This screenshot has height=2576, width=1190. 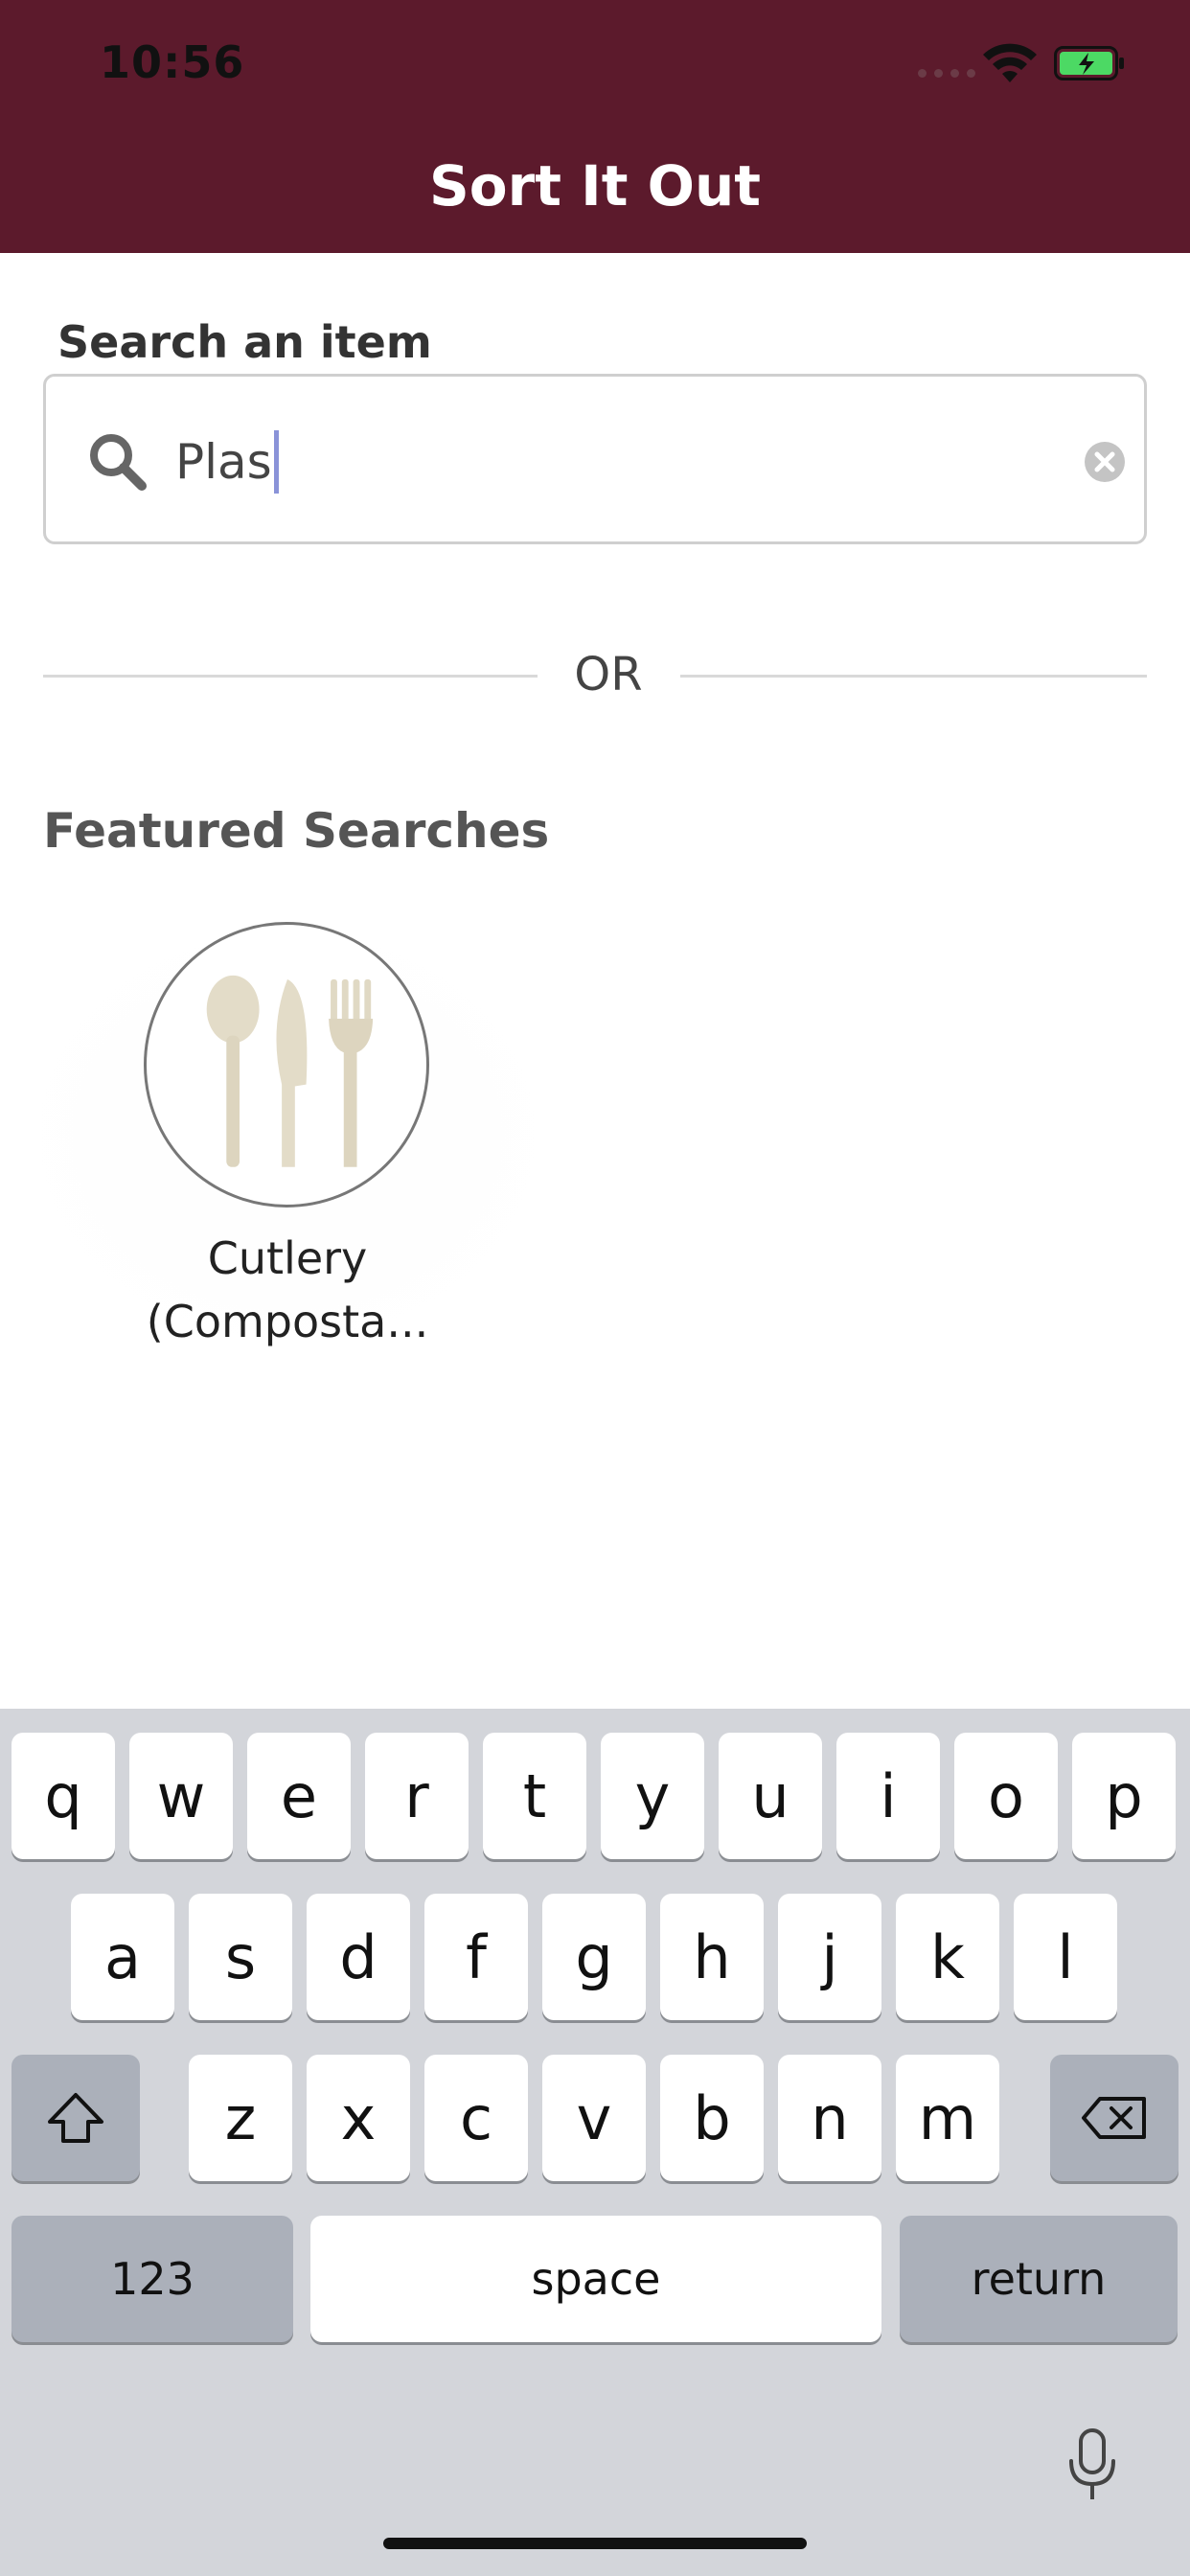 I want to click on app-header: 10:56 Sort It Out, so click(x=595, y=126).